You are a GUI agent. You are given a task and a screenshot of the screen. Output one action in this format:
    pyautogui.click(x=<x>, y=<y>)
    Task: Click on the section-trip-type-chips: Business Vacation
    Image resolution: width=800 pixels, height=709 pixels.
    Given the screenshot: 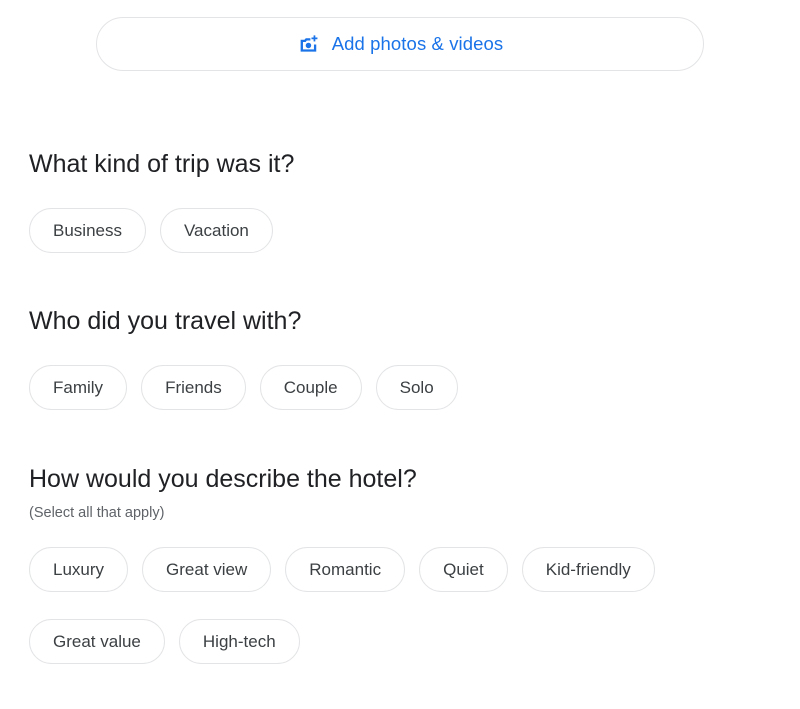 What is the action you would take?
    pyautogui.click(x=161, y=230)
    